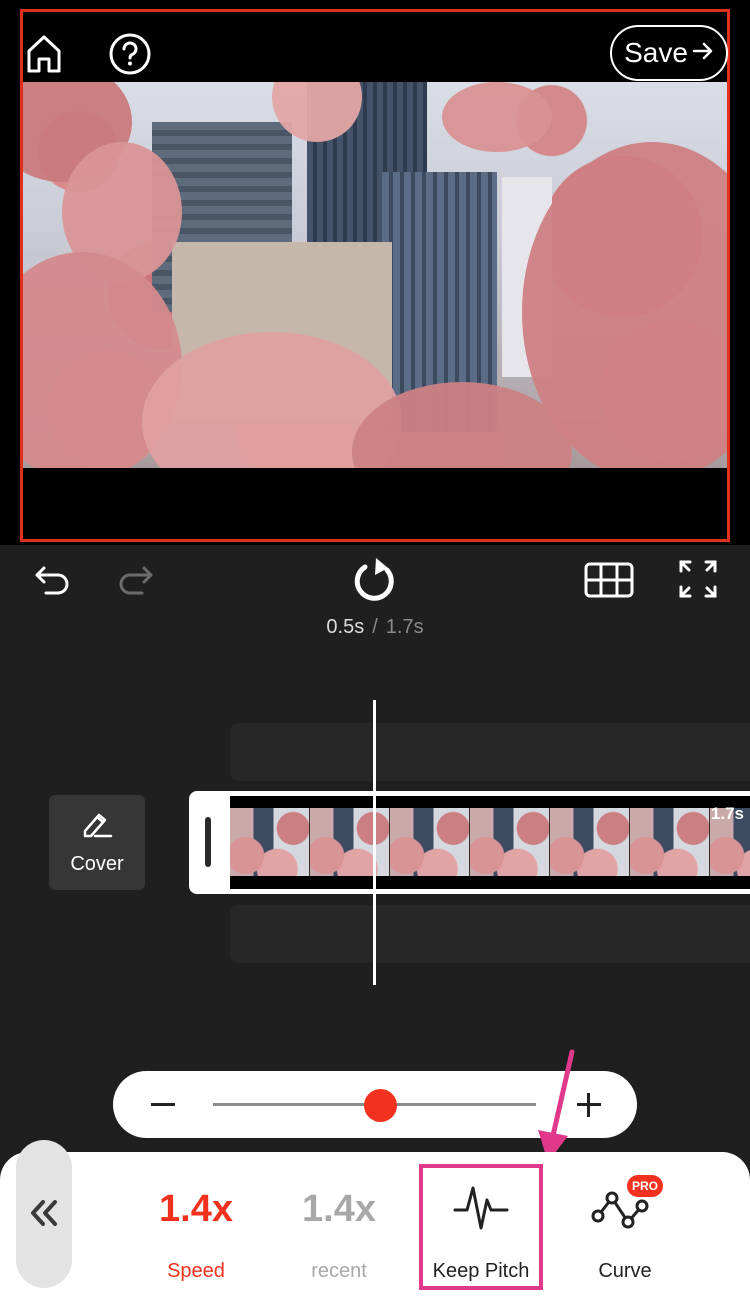 The width and height of the screenshot is (750, 1302). What do you see at coordinates (490, 752) in the screenshot?
I see `empty-track-upper` at bounding box center [490, 752].